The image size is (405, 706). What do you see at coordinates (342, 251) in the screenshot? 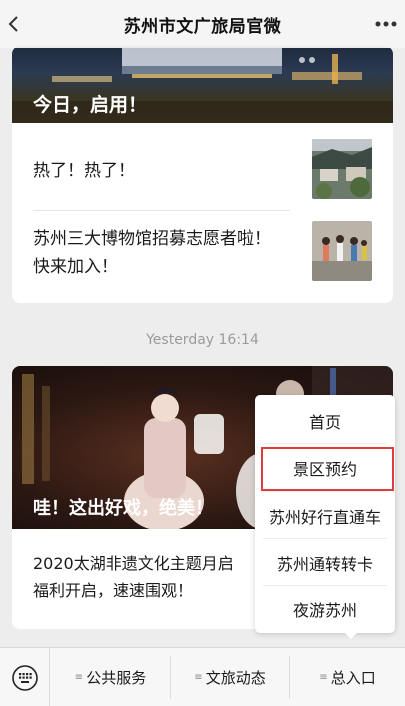
I see `thumbnail-image-volunteers` at bounding box center [342, 251].